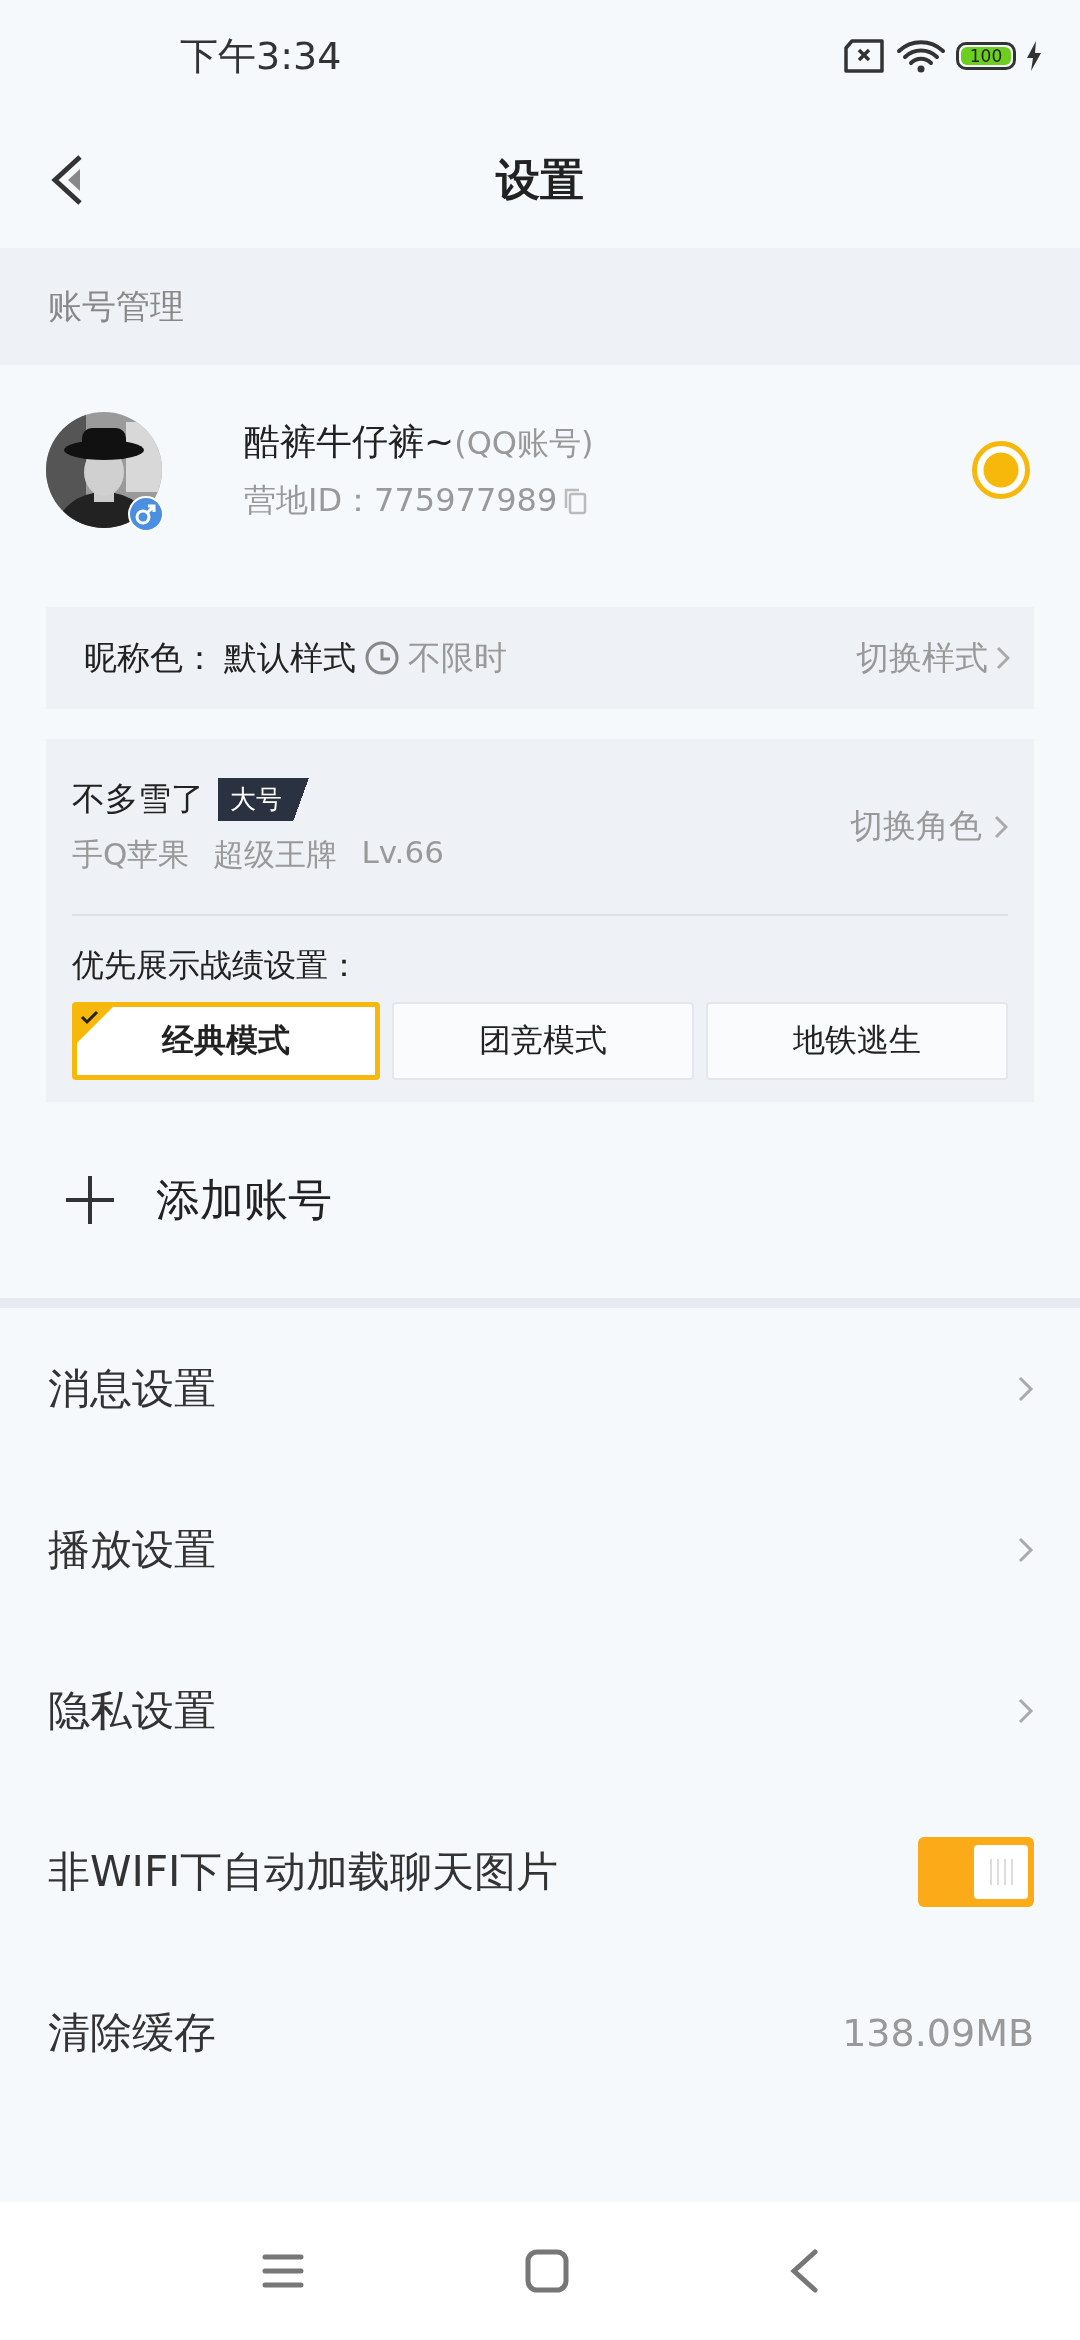  Describe the element at coordinates (261, 56) in the screenshot. I see `status-time: 下午3:34` at that location.